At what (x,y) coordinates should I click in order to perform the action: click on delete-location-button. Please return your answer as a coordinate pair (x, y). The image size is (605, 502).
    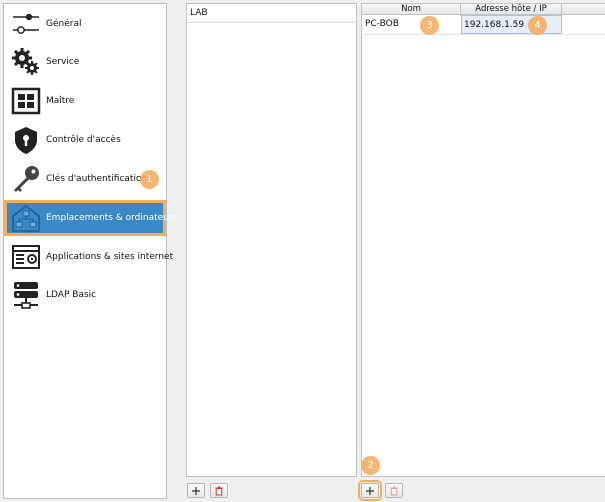
    Looking at the image, I should click on (219, 490).